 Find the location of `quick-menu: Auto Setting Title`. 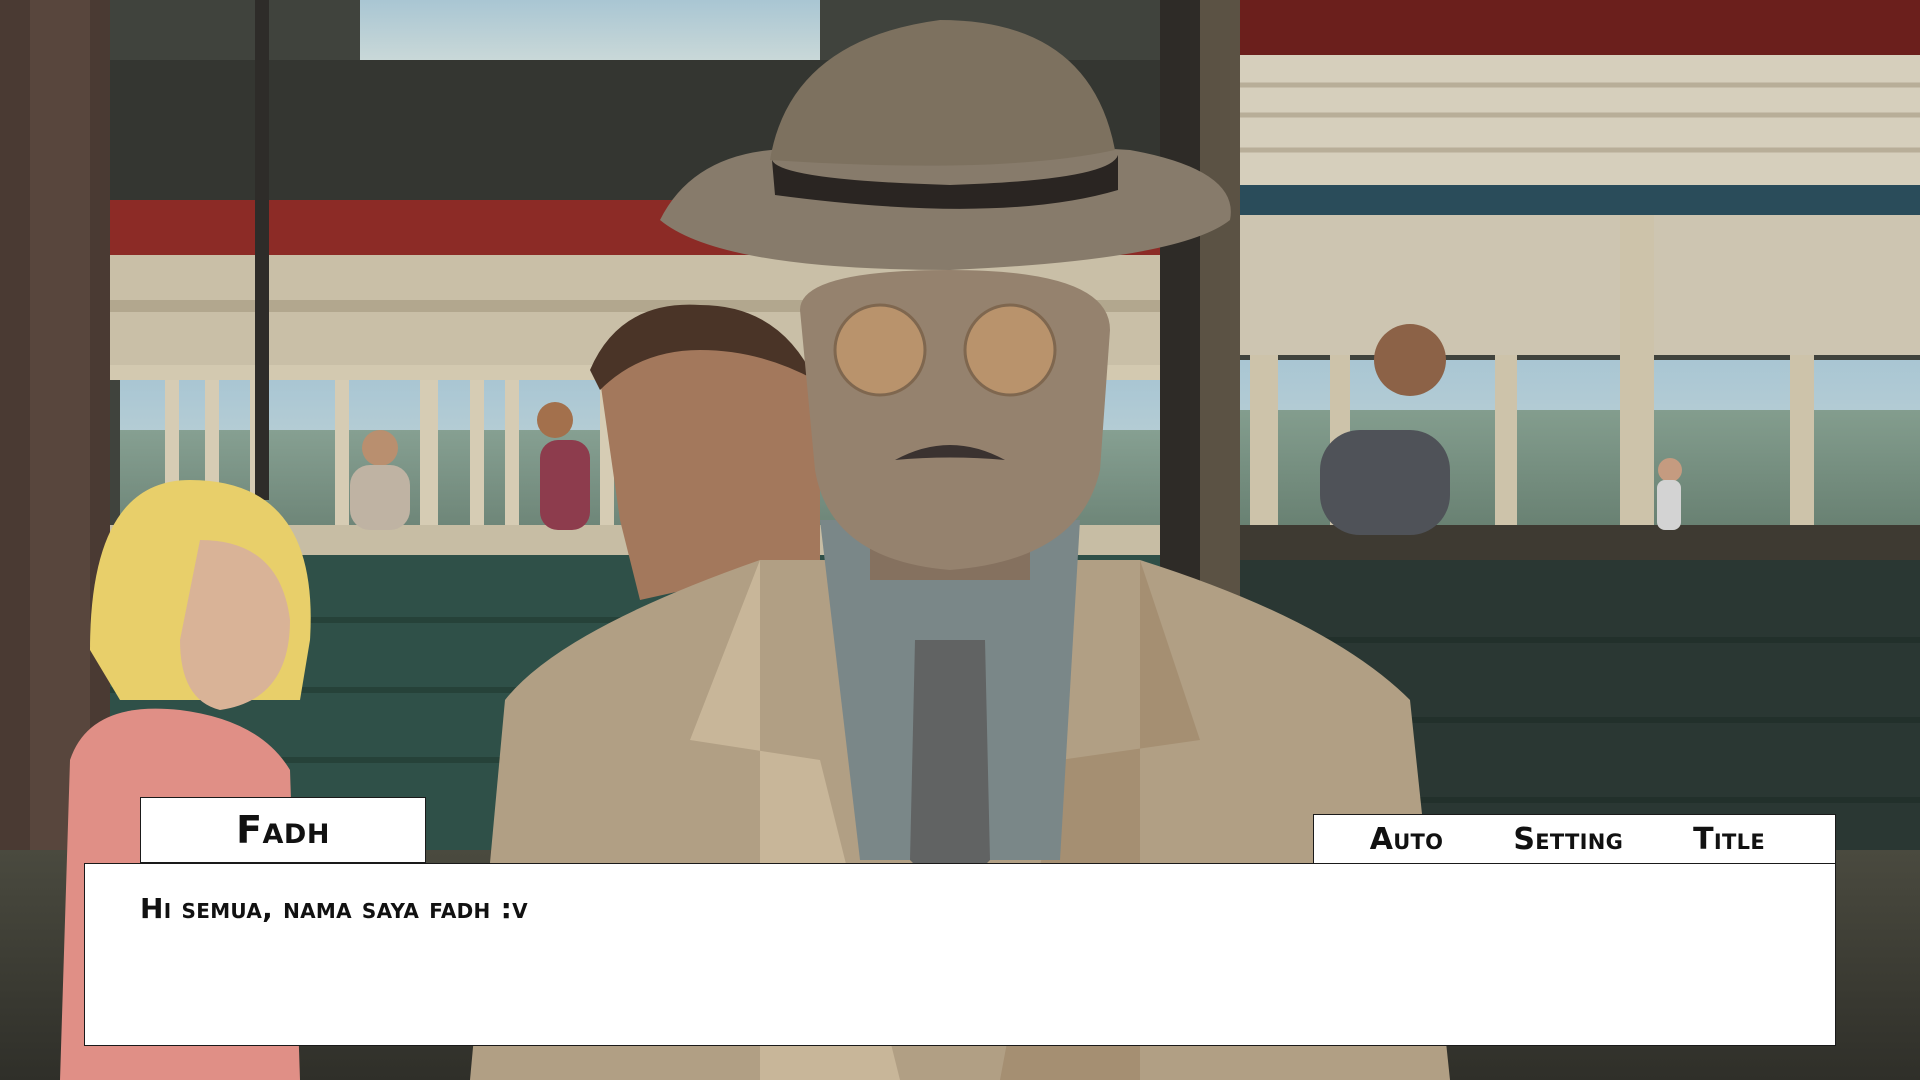

quick-menu: Auto Setting Title is located at coordinates (1574, 838).